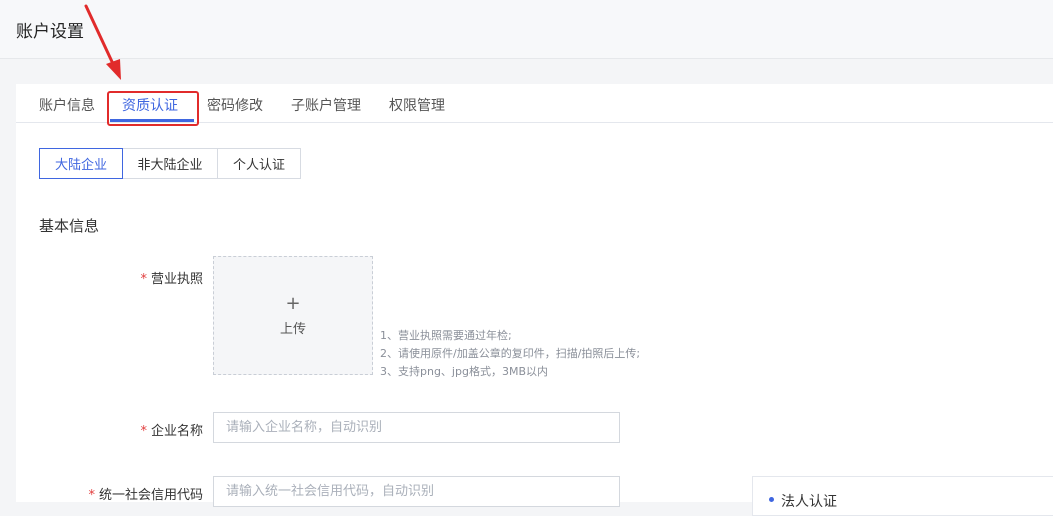  Describe the element at coordinates (150, 495) in the screenshot. I see `credit-code-label: 统一社会信用代码` at that location.